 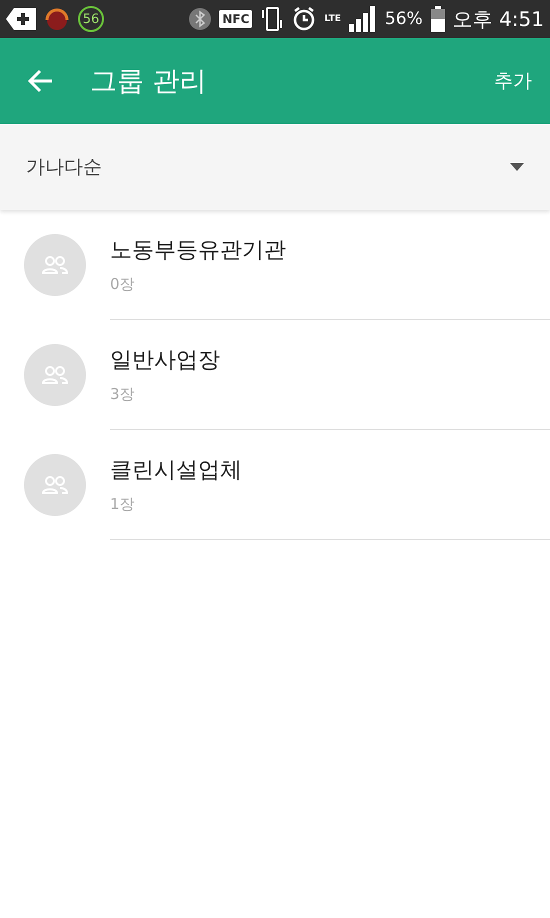 What do you see at coordinates (200, 19) in the screenshot?
I see `bluetooth-icon` at bounding box center [200, 19].